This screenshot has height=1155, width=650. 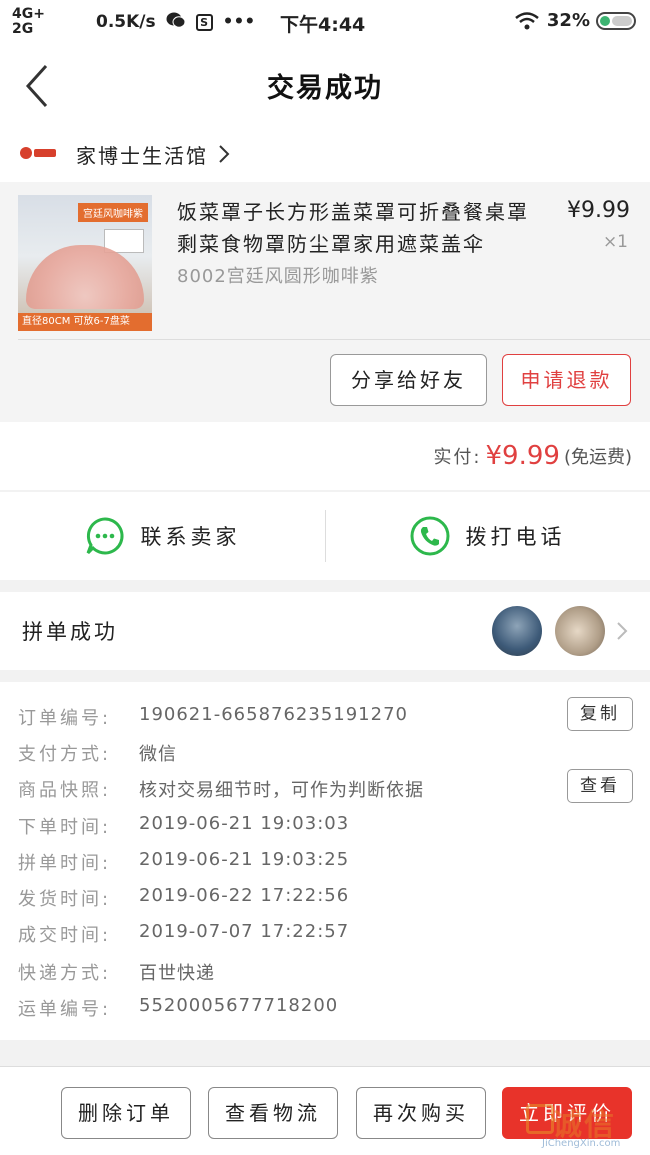 I want to click on detail-key: 支付方式:, so click(x=65, y=754).